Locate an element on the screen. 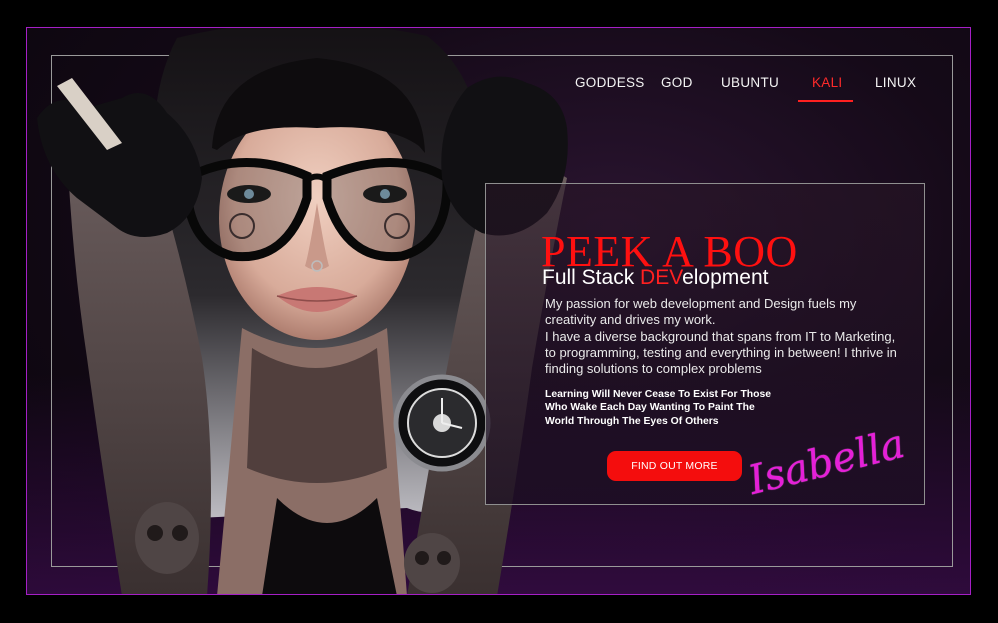 Image resolution: width=998 pixels, height=623 pixels. nav-item-kali: KALI is located at coordinates (827, 82).